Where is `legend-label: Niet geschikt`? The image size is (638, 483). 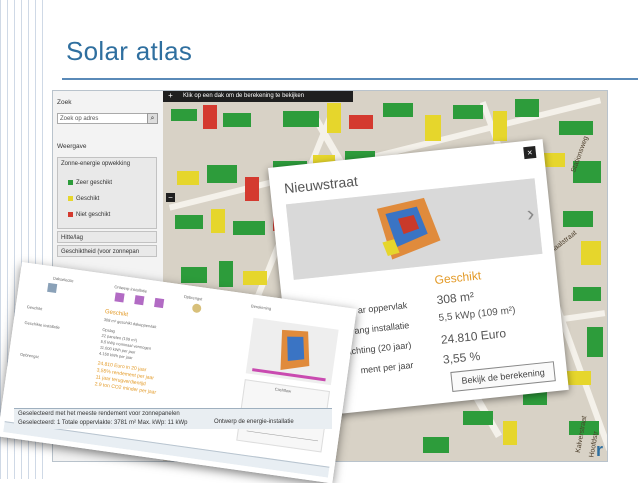
legend-label: Niet geschikt is located at coordinates (93, 215).